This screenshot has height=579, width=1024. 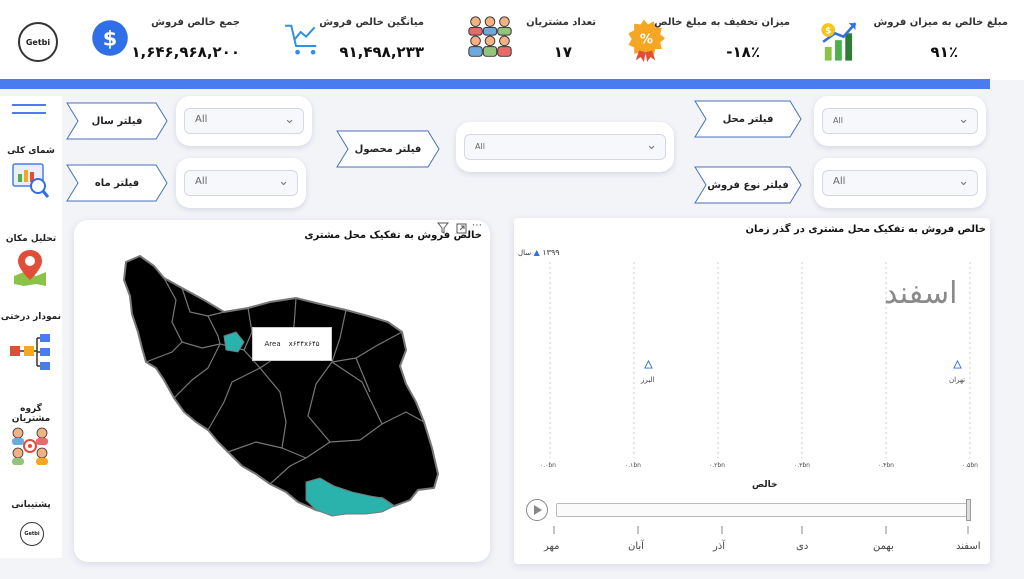 What do you see at coordinates (839, 41) in the screenshot?
I see `growth-bars-icon: $` at bounding box center [839, 41].